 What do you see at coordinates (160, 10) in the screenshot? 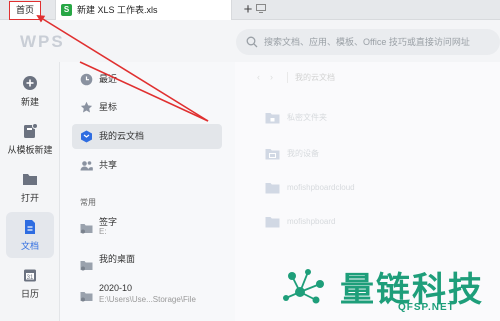
I see `tab-document: S 新建 XLS 工作表.xls` at bounding box center [160, 10].